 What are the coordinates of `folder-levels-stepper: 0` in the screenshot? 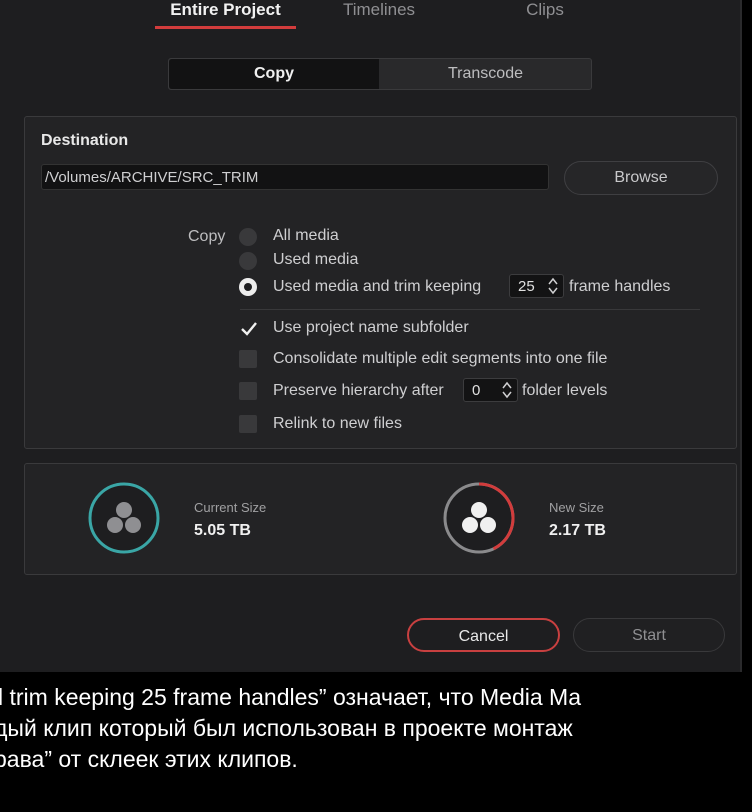 It's located at (490, 390).